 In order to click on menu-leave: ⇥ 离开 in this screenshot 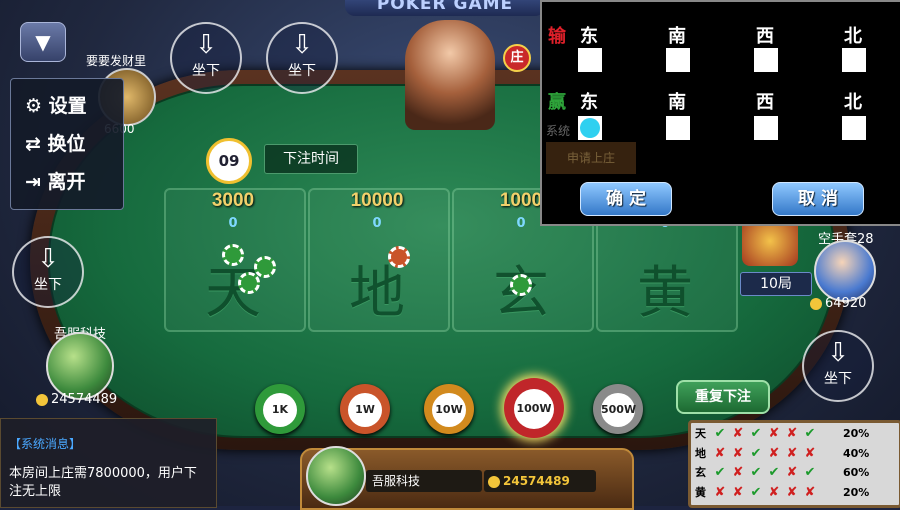, I will do `click(55, 180)`.